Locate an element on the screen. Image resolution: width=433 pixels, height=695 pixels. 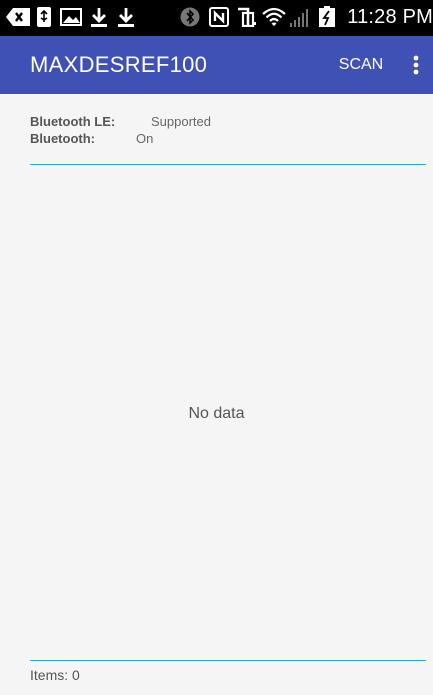
battery-charging-icon is located at coordinates (327, 17).